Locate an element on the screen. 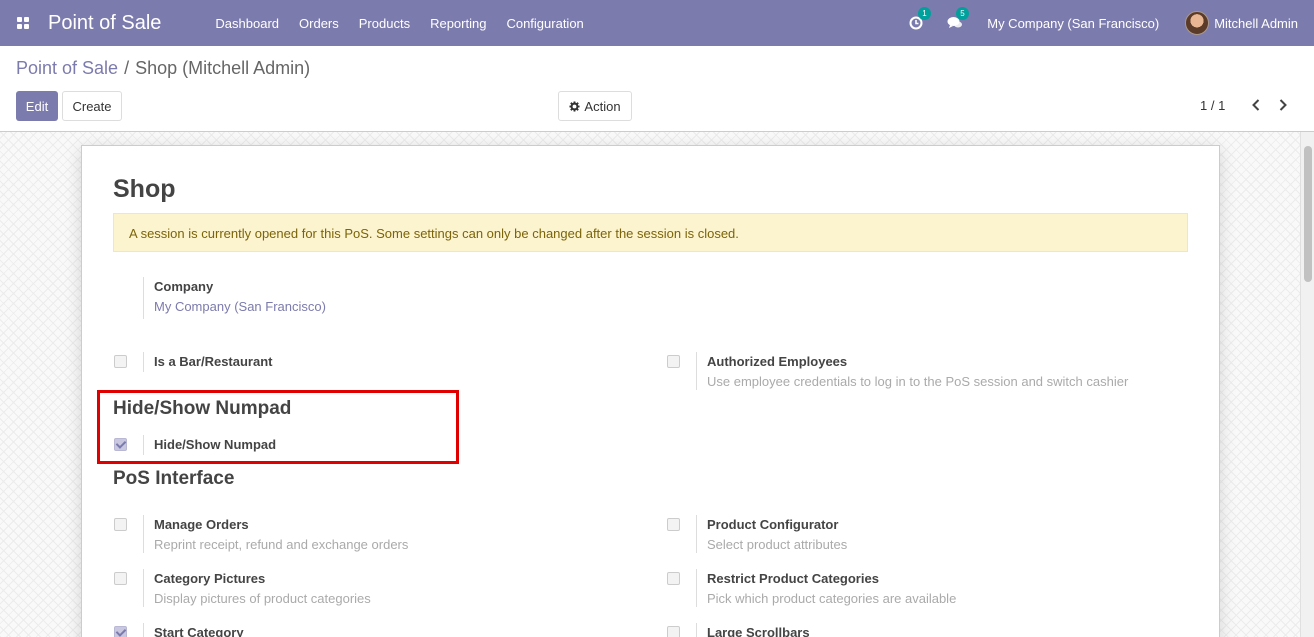 Image resolution: width=1314 pixels, height=637 pixels. manage-orders-label: Manage Orders is located at coordinates (201, 524).